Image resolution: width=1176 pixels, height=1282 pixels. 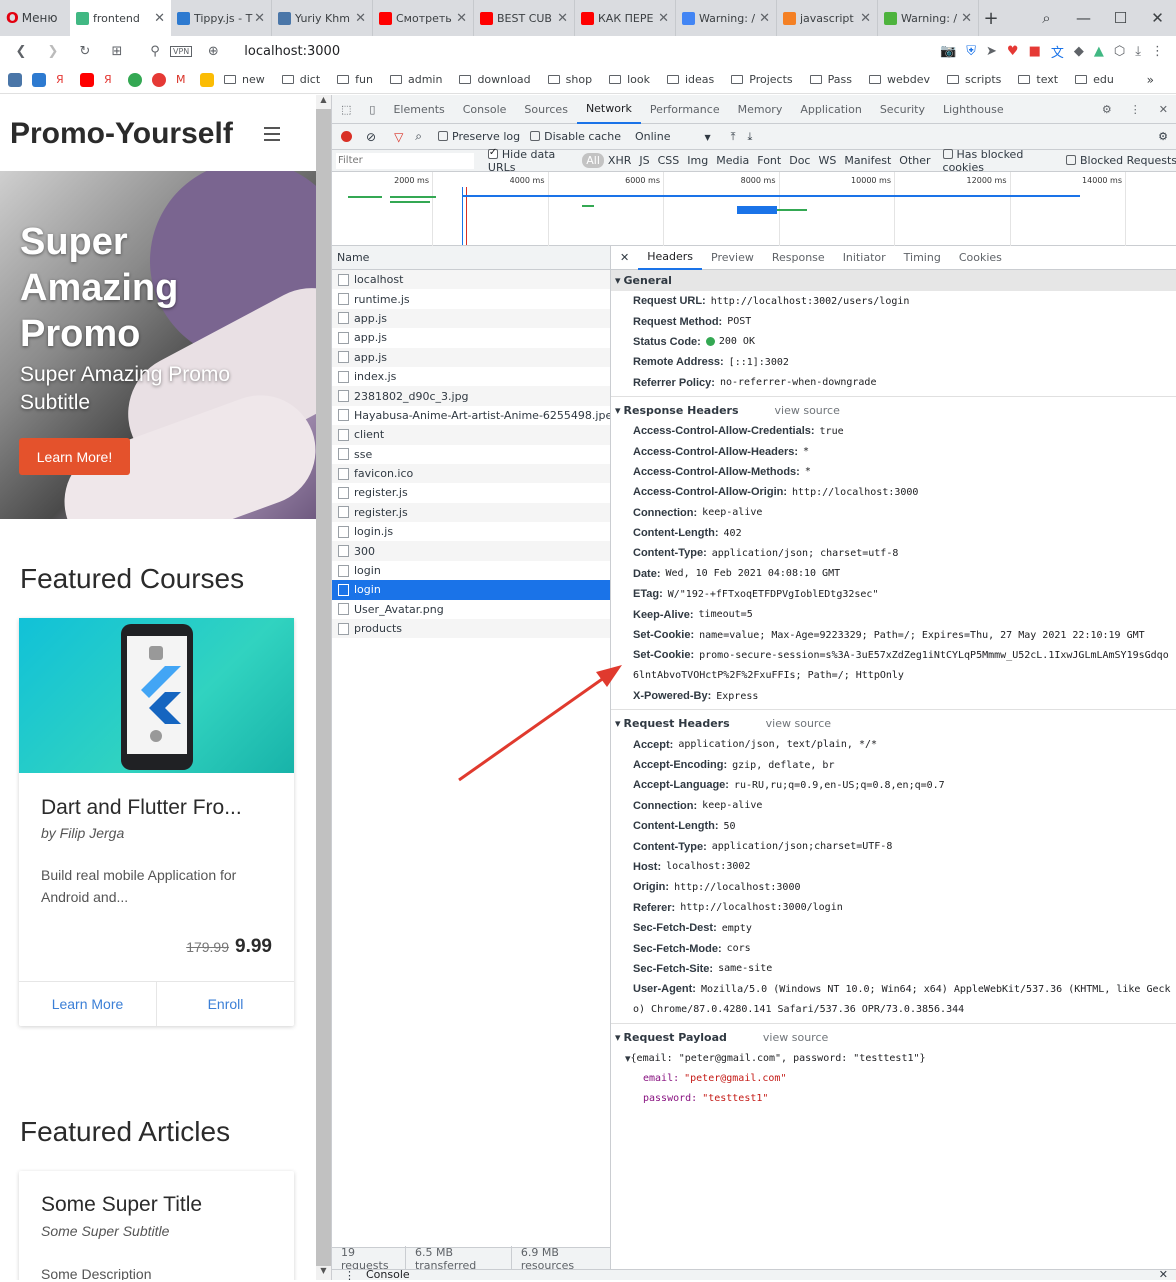 What do you see at coordinates (323, 102) in the screenshot?
I see `scroll-up-icon: ▲` at bounding box center [323, 102].